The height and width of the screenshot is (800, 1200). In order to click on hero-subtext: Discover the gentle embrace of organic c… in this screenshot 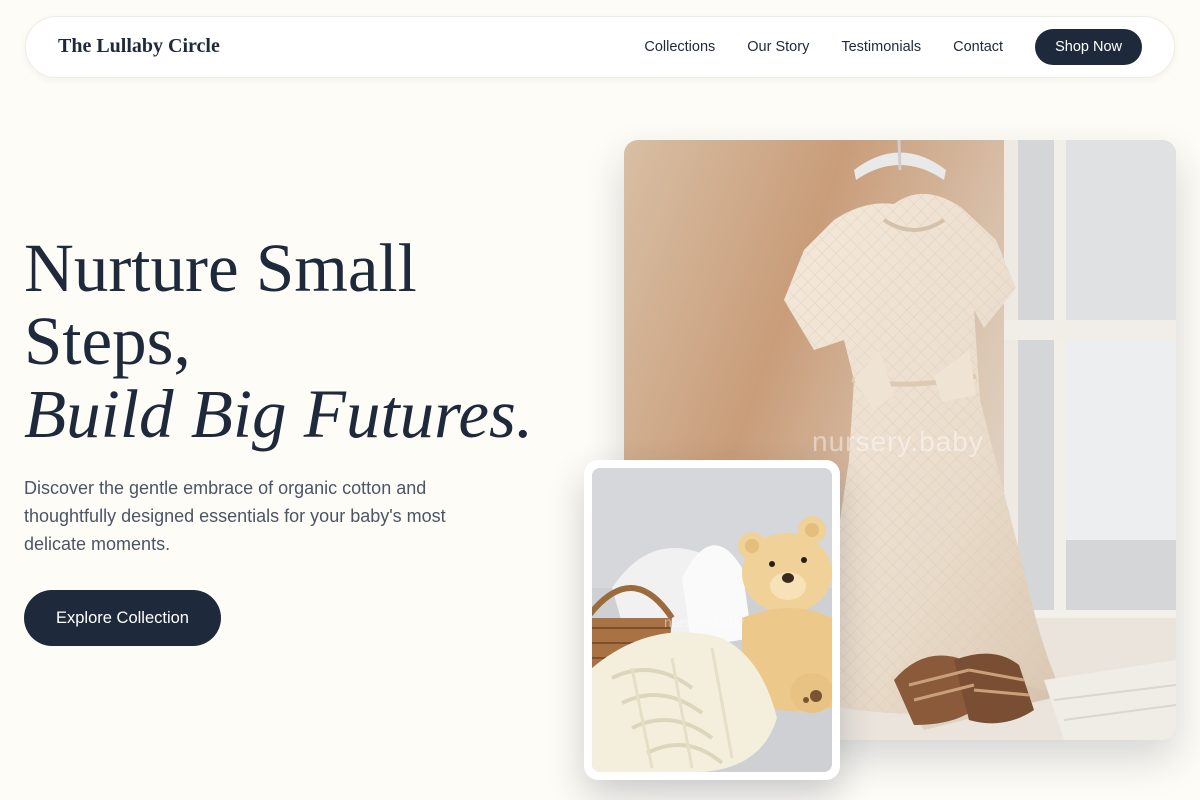, I will do `click(235, 516)`.